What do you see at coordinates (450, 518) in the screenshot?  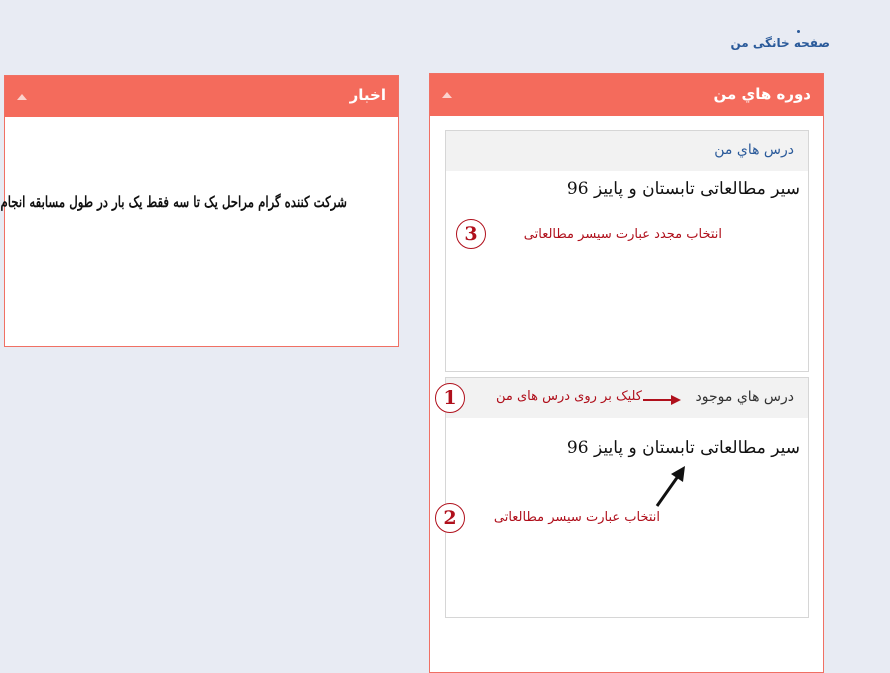 I see `step2-badge: 2` at bounding box center [450, 518].